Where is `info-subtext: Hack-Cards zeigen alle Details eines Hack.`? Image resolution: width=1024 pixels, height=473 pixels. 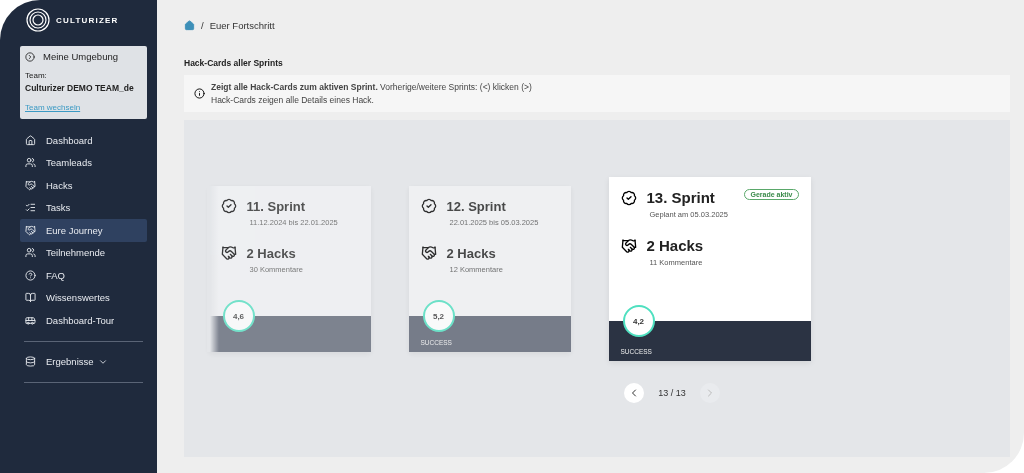
info-subtext: Hack-Cards zeigen alle Details eines Hack. is located at coordinates (293, 100).